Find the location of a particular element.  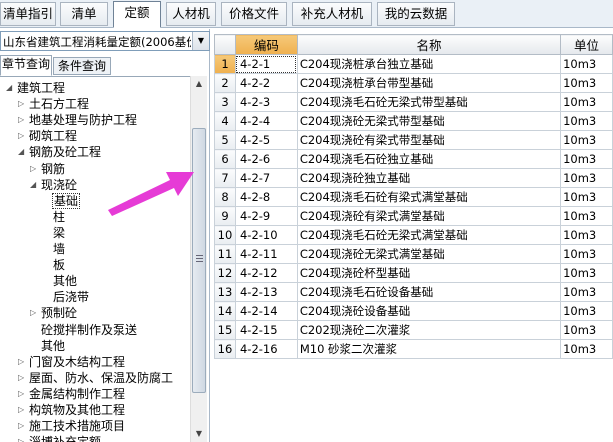

tree-node: ▷淄博补充定额 is located at coordinates (60, 438).